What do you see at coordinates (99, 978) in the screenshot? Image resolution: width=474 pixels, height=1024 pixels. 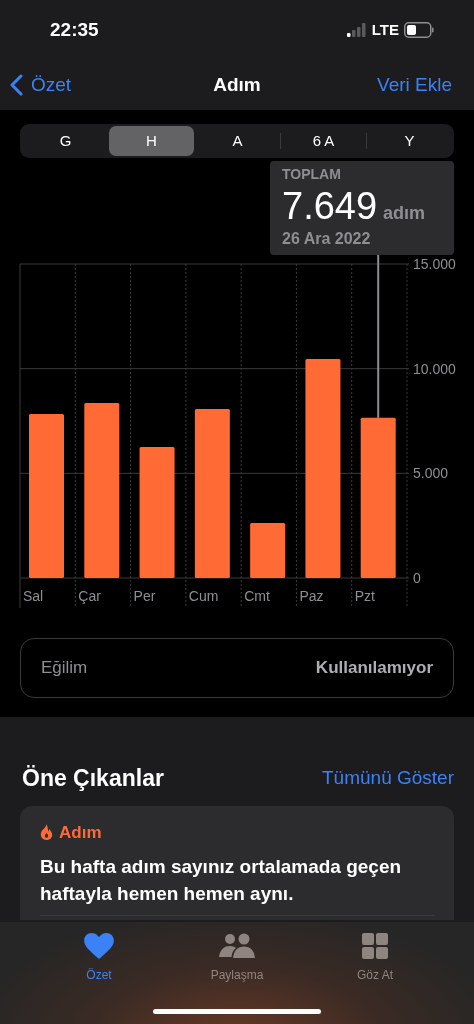 I see `tab-bar-item: Özet` at bounding box center [99, 978].